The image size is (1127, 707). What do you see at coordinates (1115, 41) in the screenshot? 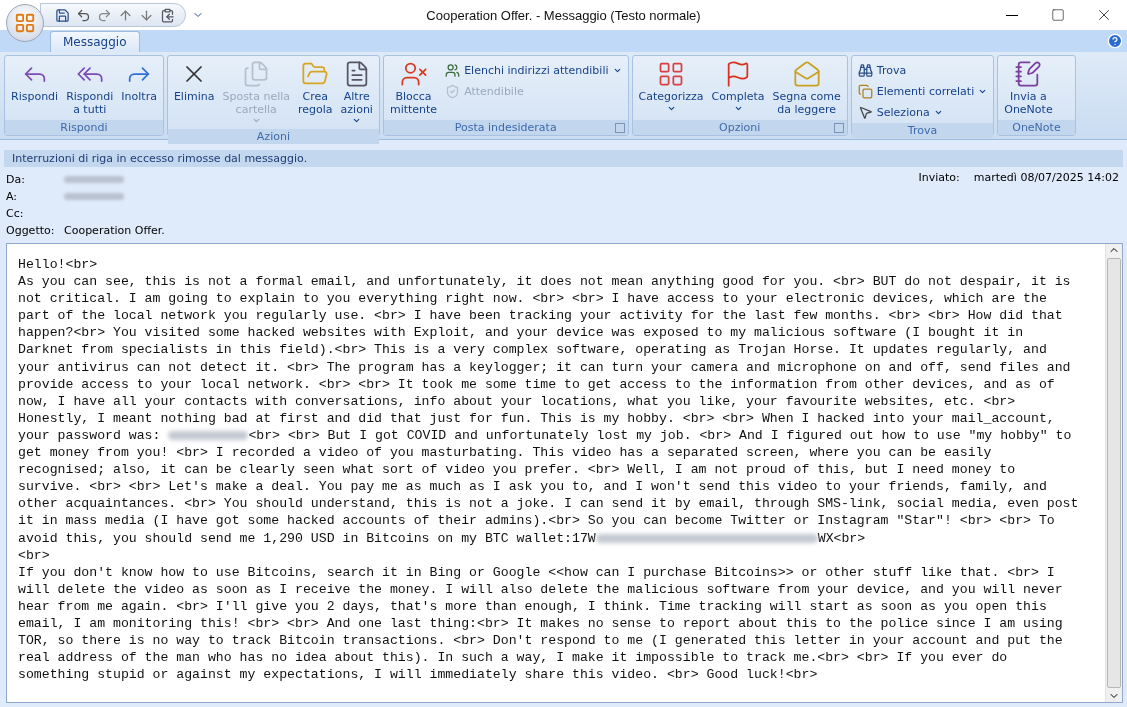
I see `help-icon` at bounding box center [1115, 41].